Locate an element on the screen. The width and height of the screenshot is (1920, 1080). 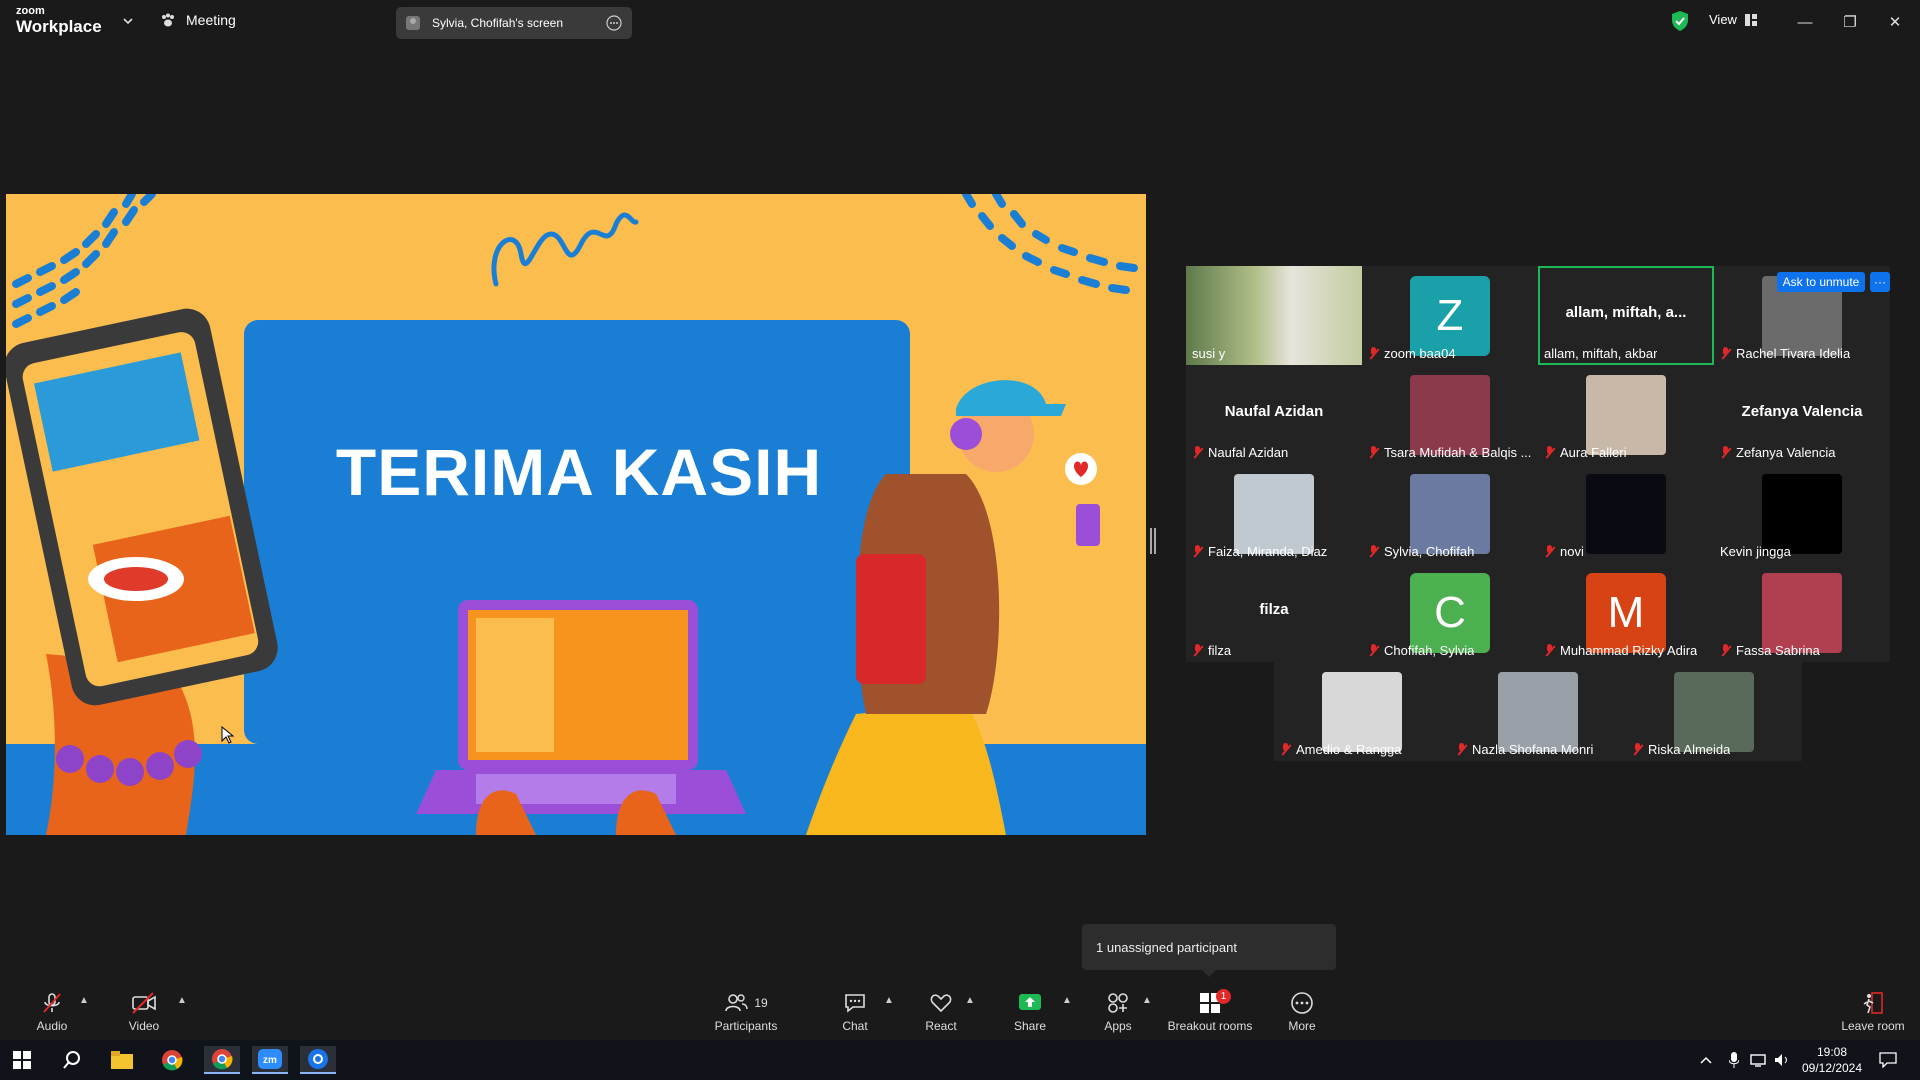
app-taskbar-icon is located at coordinates (318, 1060).